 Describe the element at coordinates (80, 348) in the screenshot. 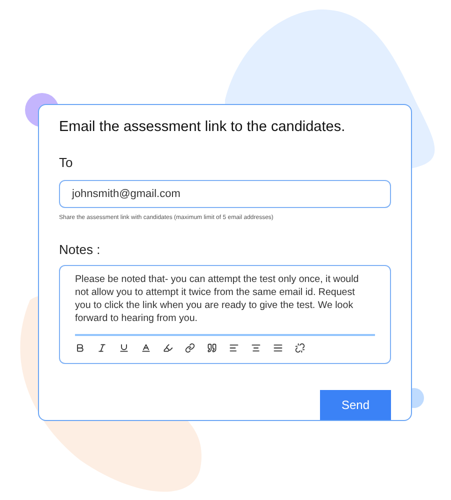

I see `bold-icon` at that location.